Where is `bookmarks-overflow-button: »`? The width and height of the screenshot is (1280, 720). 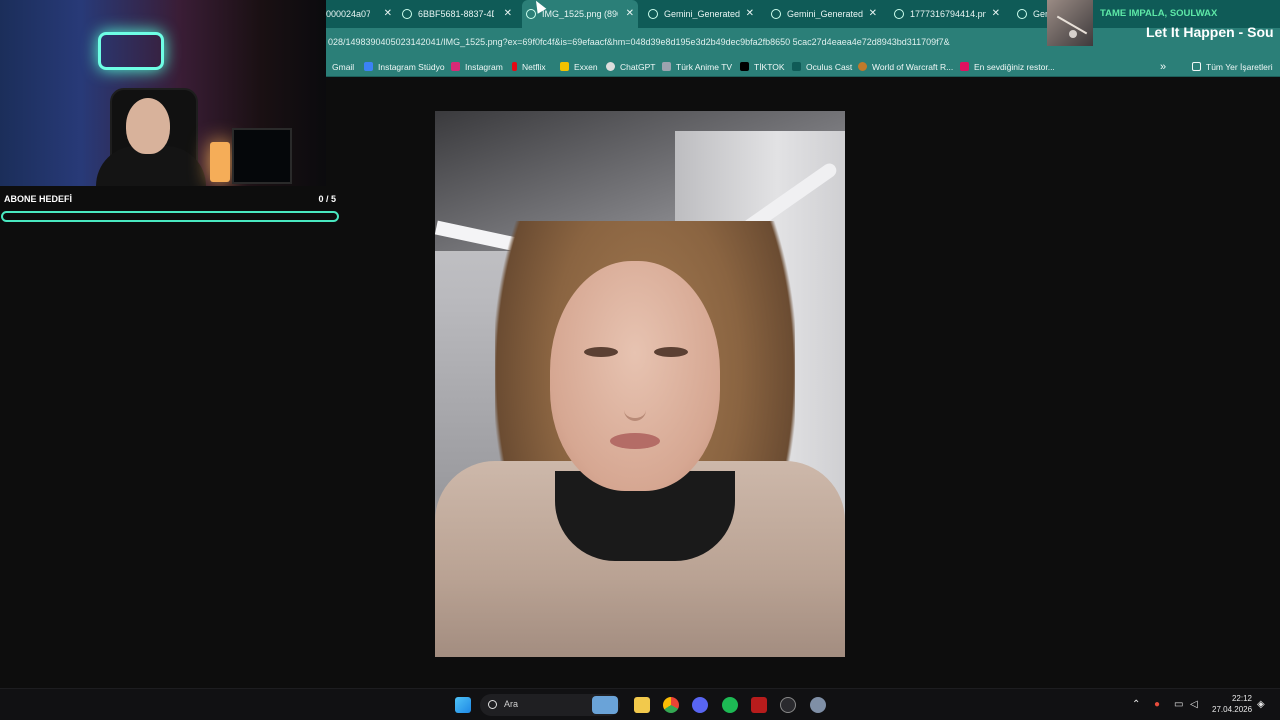 bookmarks-overflow-button: » is located at coordinates (1163, 66).